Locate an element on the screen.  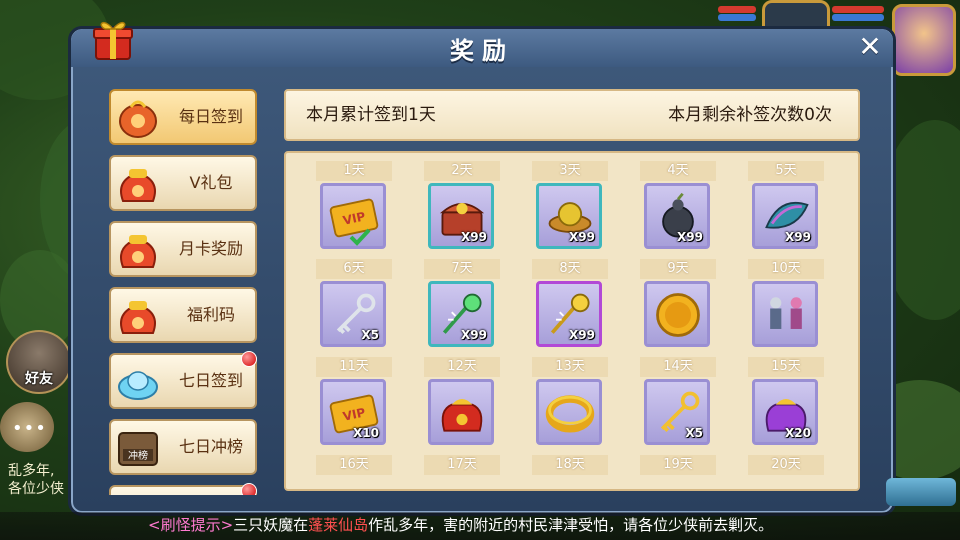
sidebar-item-label: 七日冲榜 is located at coordinates (210, 446).